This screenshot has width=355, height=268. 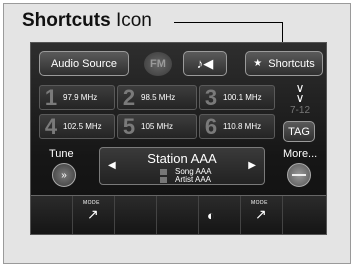 I want to click on band-label: FM, so click(x=158, y=64).